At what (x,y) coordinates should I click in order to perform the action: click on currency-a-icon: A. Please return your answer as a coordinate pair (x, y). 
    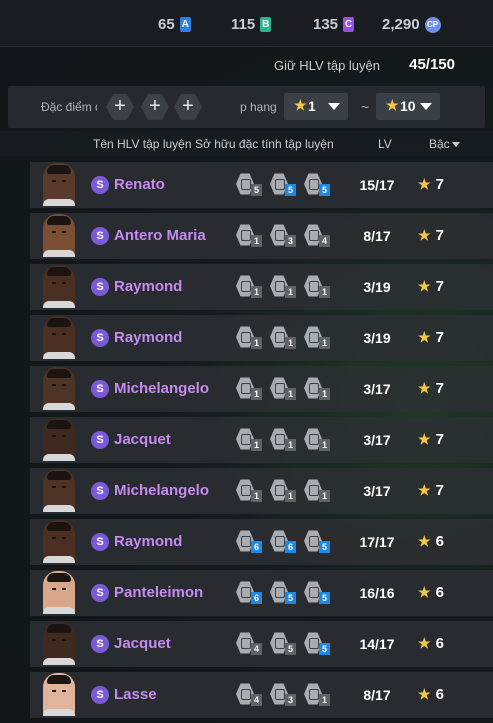
    Looking at the image, I should click on (185, 24).